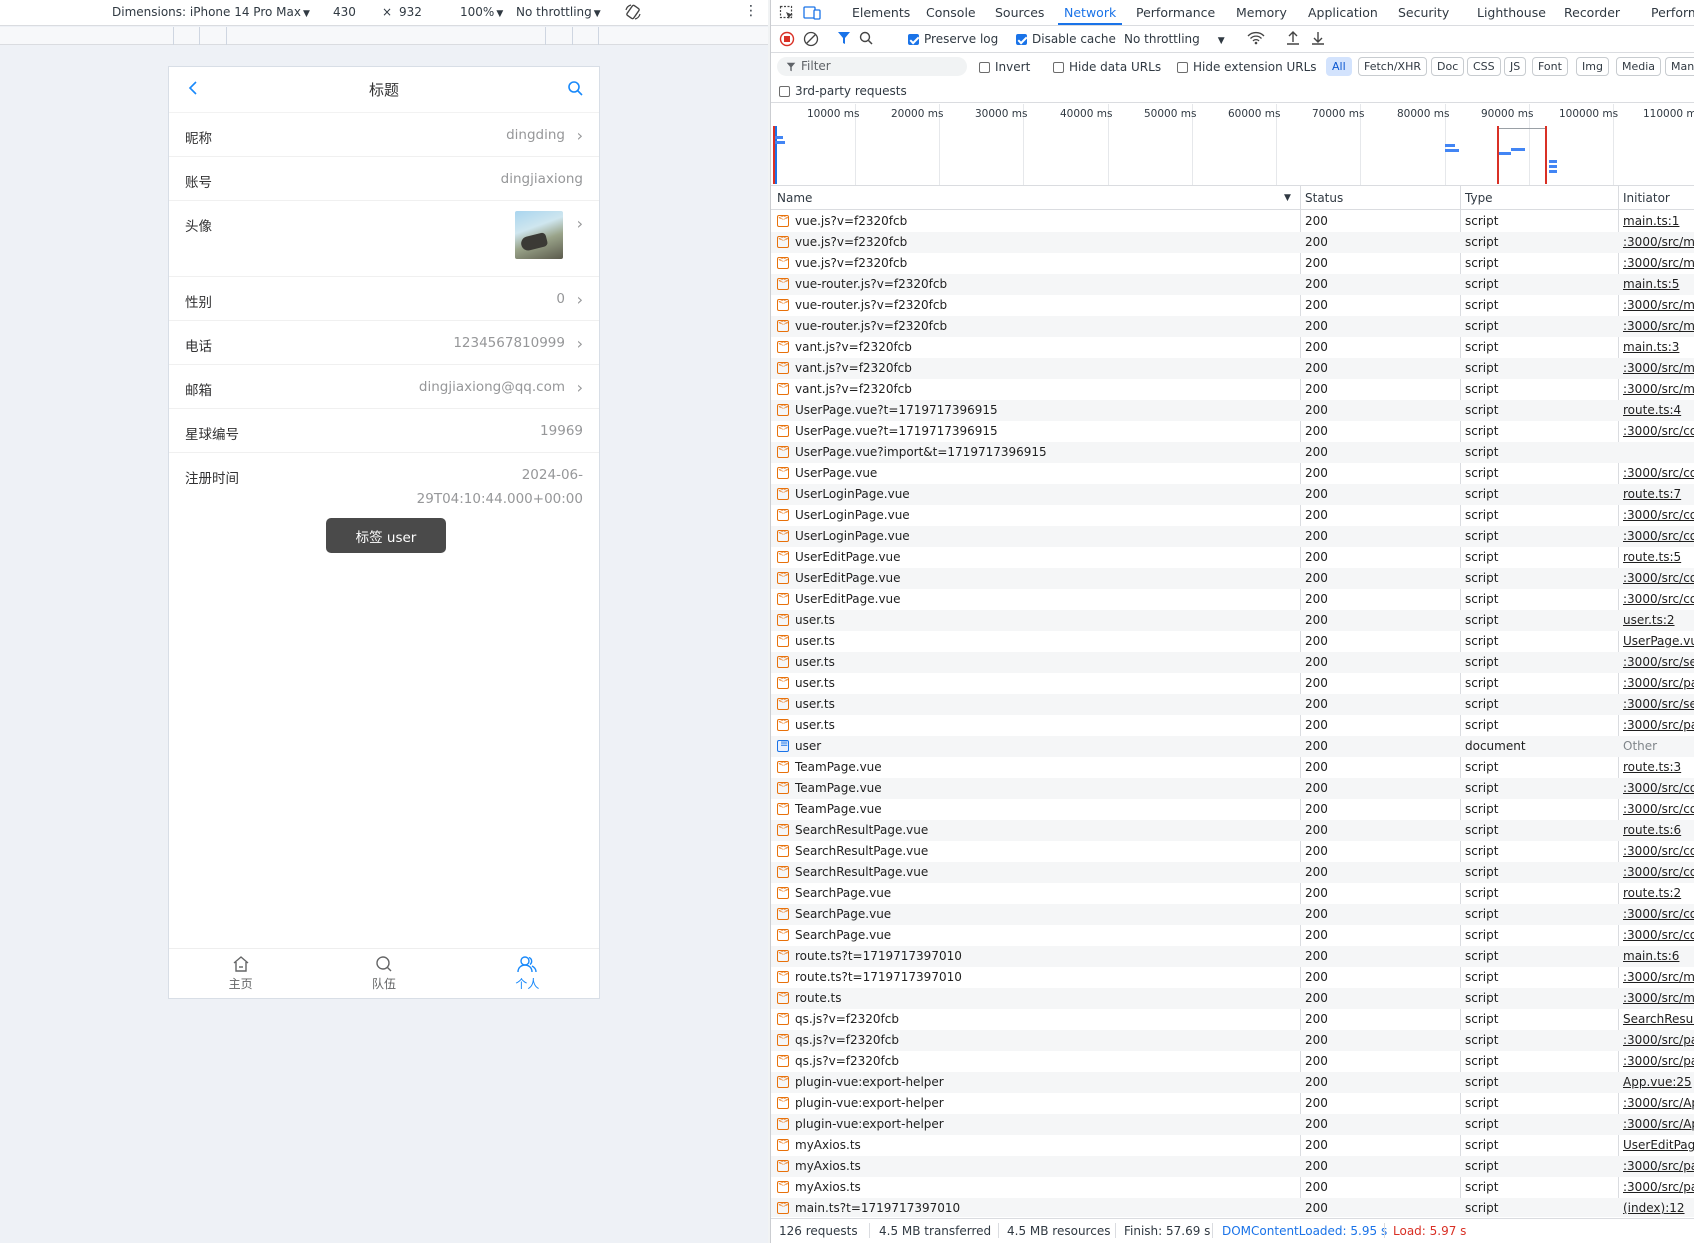 Image resolution: width=1694 pixels, height=1243 pixels. Describe the element at coordinates (1232, 830) in the screenshot. I see `table-row: SearchResultPage.vue 200 script route.ts:6` at that location.